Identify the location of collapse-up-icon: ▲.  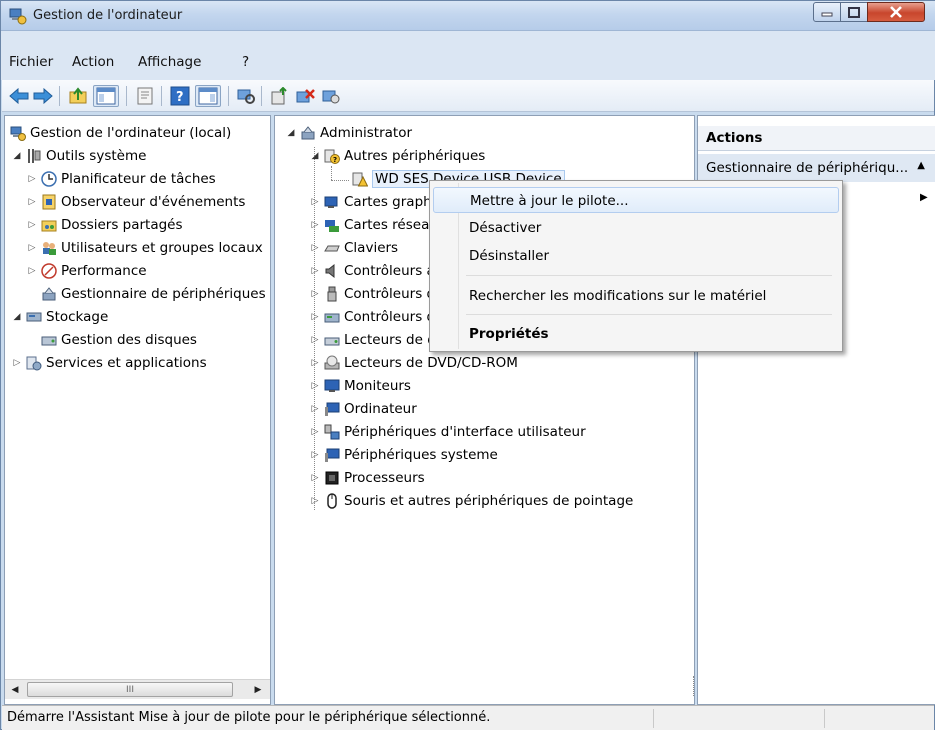
(921, 165).